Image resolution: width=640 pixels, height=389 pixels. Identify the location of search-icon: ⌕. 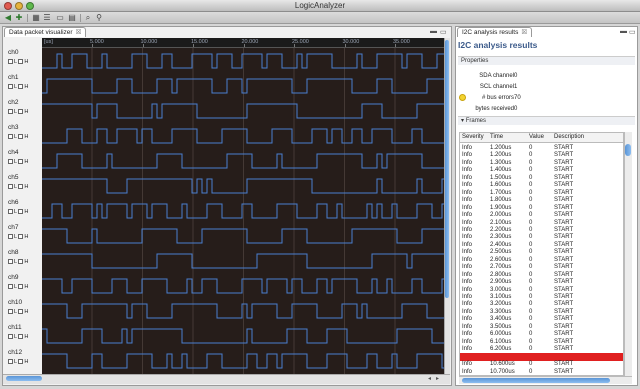
(88, 18).